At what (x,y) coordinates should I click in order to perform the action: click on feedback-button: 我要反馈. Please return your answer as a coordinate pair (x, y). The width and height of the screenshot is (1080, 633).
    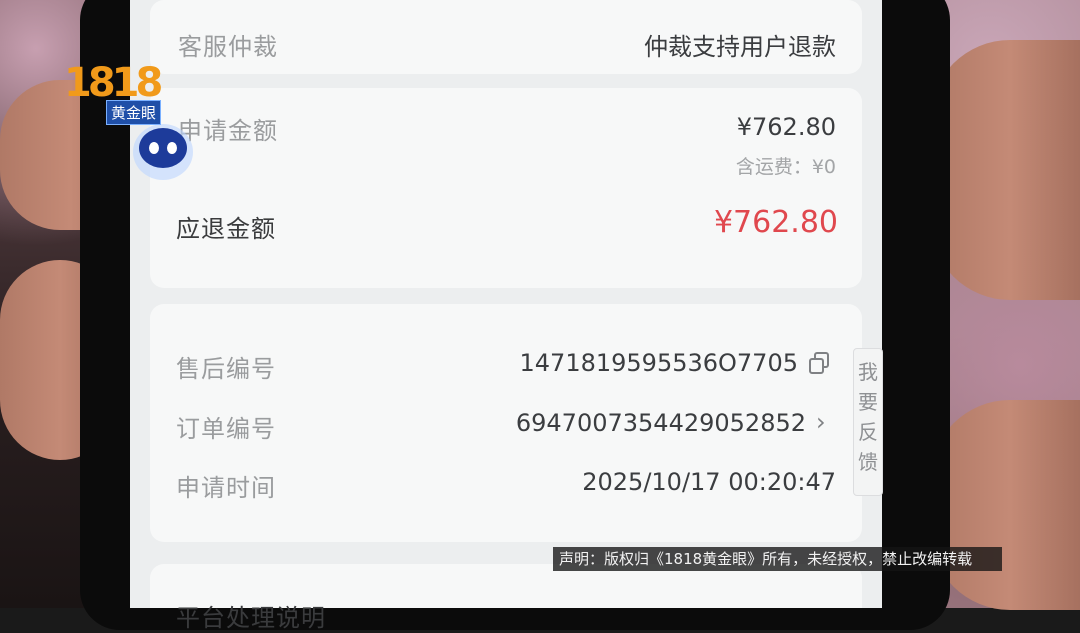
    Looking at the image, I should click on (868, 422).